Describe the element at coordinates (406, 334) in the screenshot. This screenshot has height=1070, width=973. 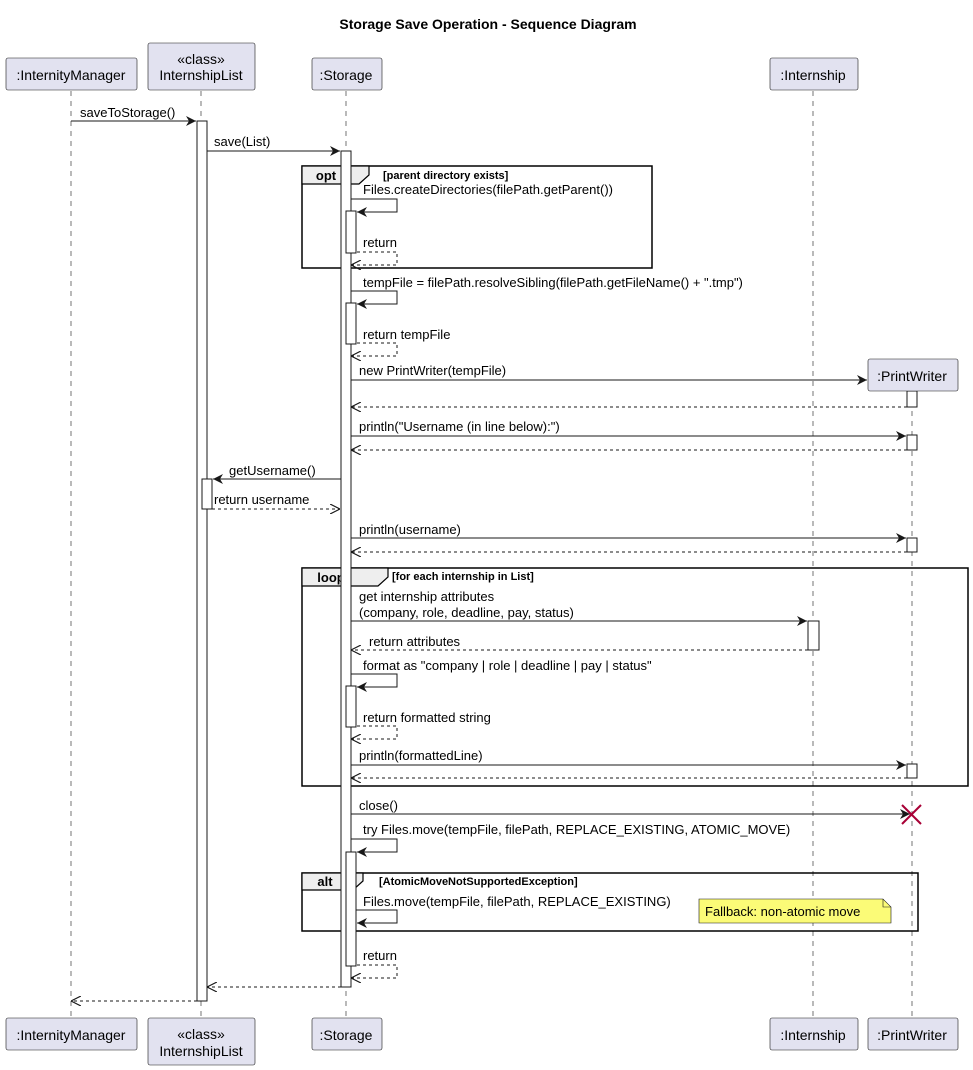
I see `message-label: return tempFile` at that location.